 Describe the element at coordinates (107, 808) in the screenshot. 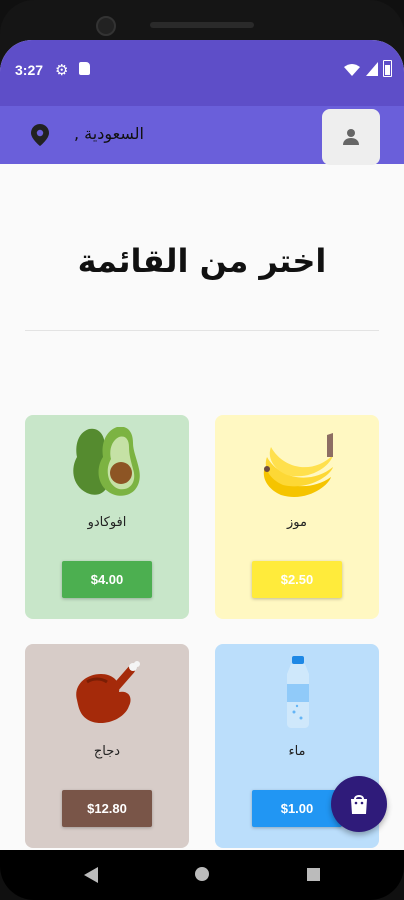

I see `price-button: $12.80` at that location.